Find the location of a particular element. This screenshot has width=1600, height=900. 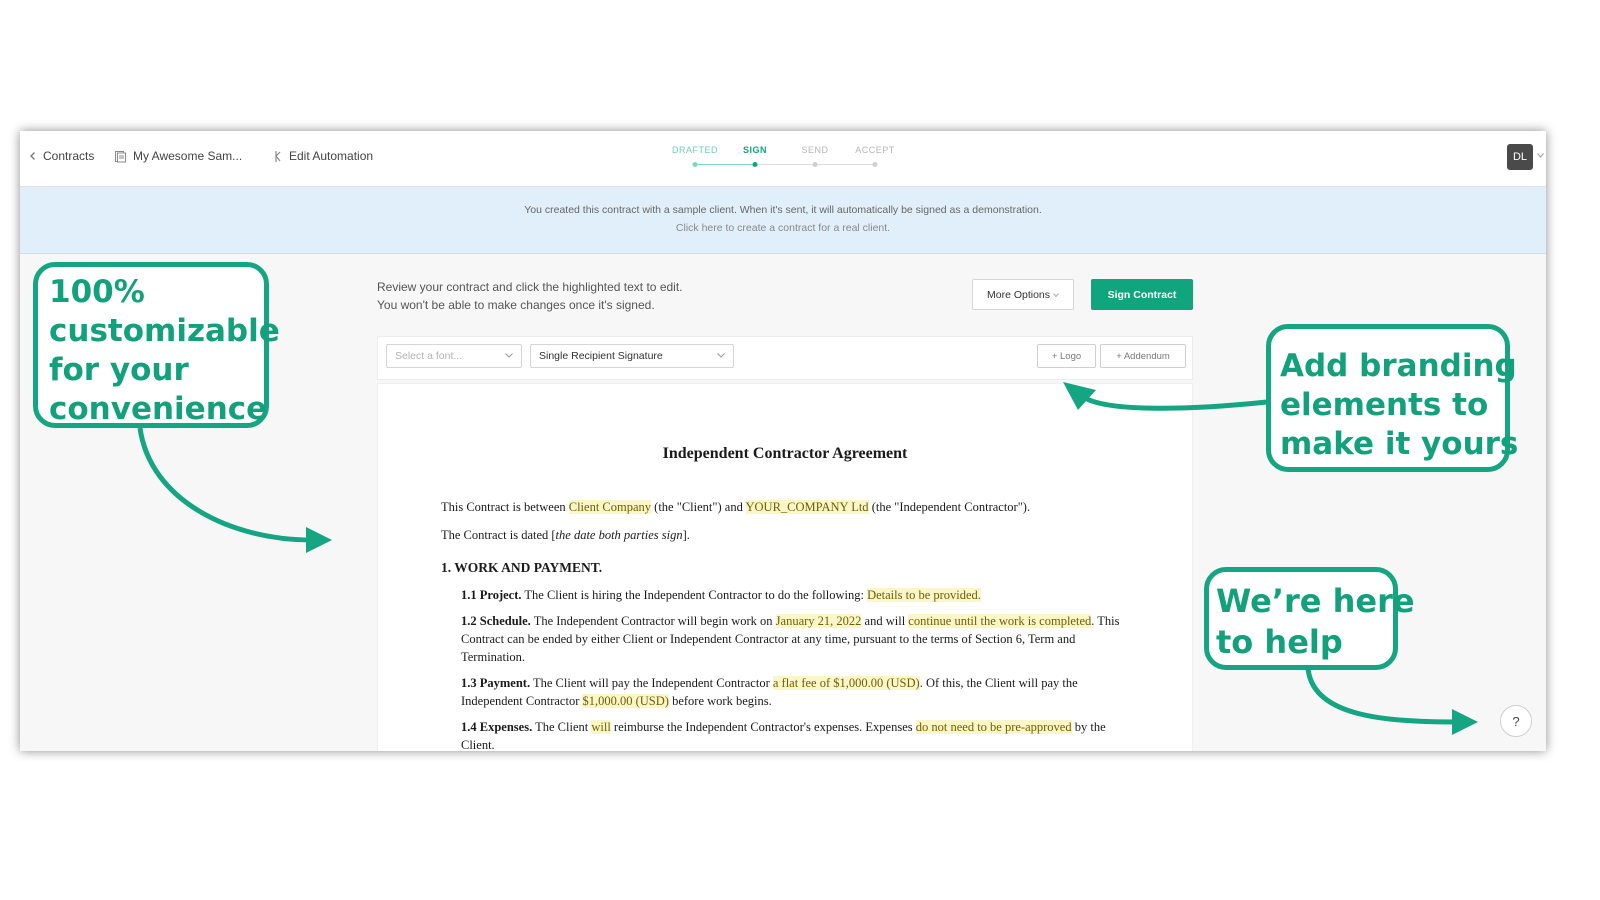

callout-customizable: 100% customizable for your convenience is located at coordinates (156, 345).